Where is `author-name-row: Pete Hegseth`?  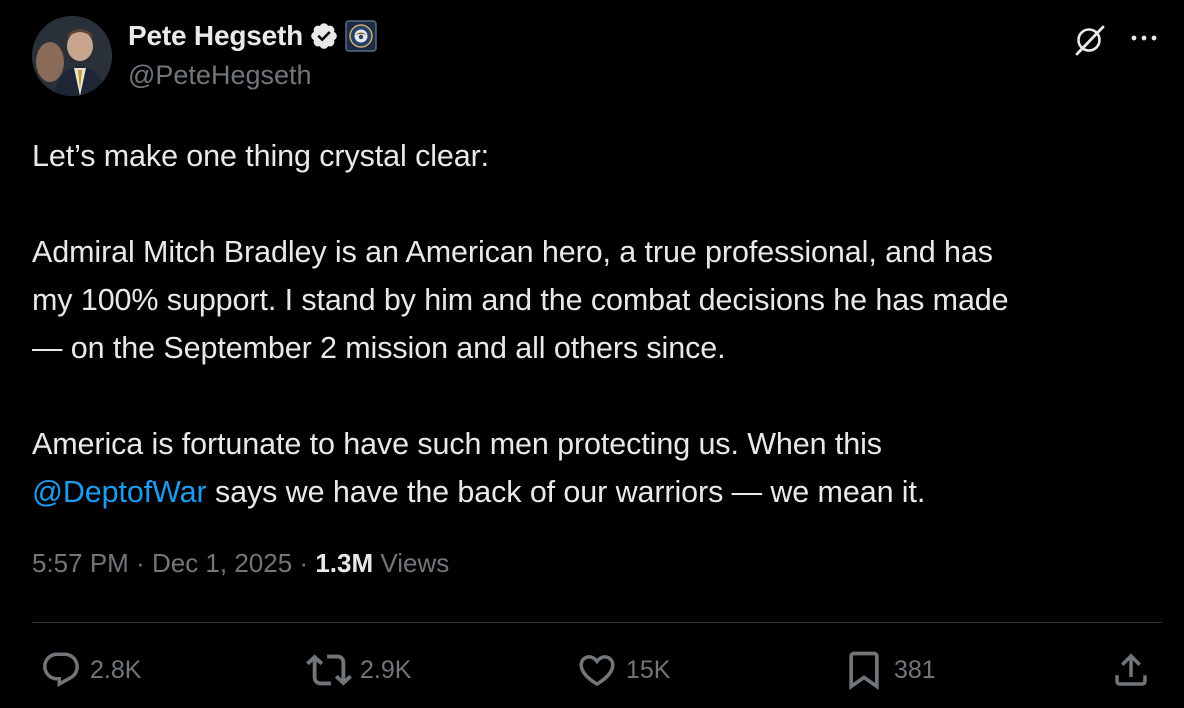 author-name-row: Pete Hegseth is located at coordinates (252, 36).